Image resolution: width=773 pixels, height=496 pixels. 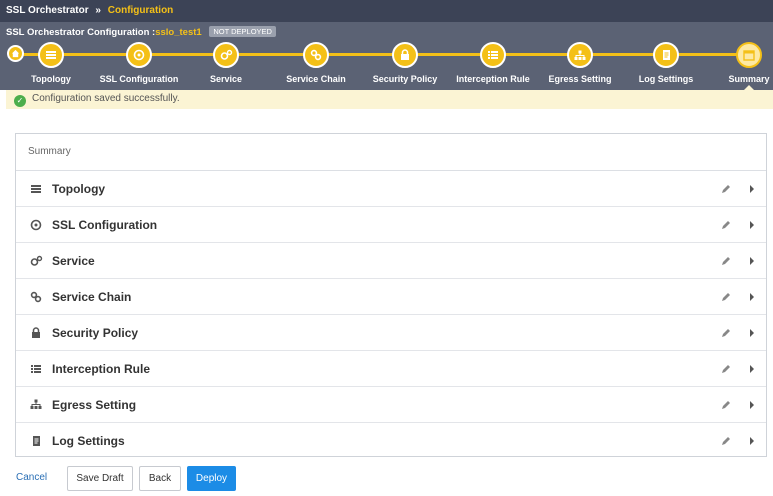 I want to click on summary-row-egress-setting: Egress Setting, so click(x=391, y=405).